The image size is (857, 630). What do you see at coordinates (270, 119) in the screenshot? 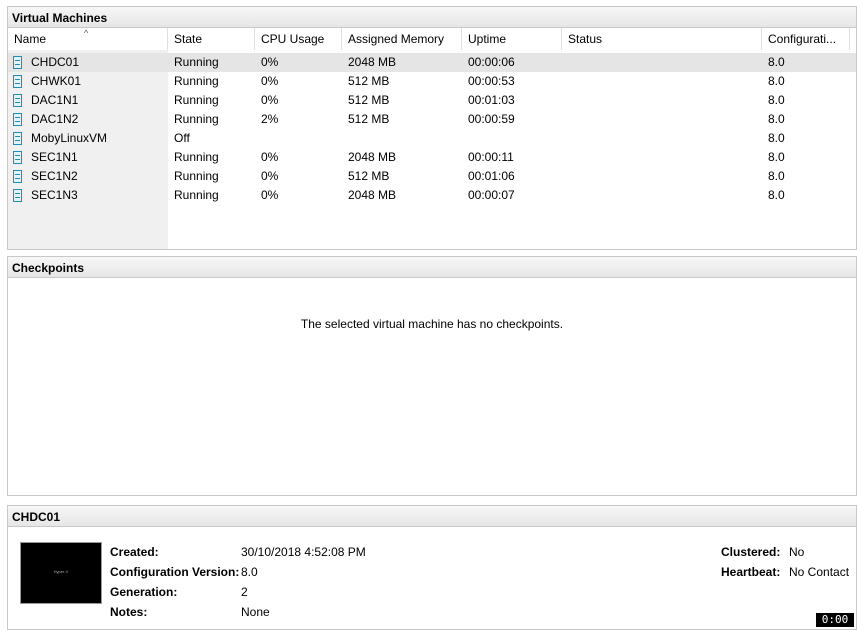
I see `cell-cpu: 2%` at bounding box center [270, 119].